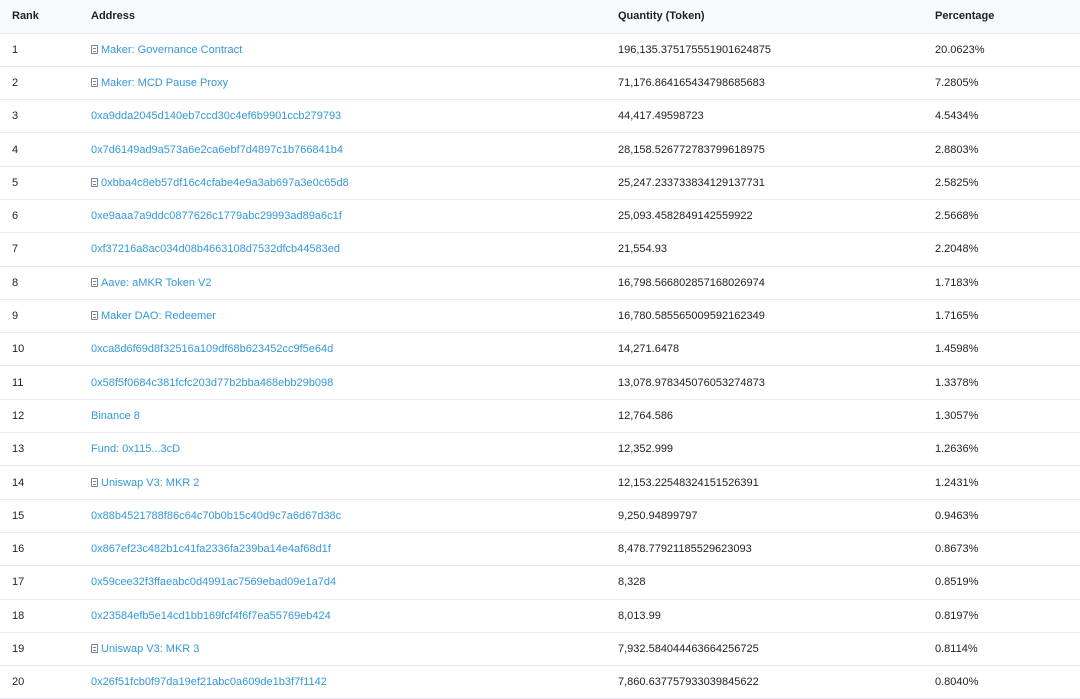 Image resolution: width=1080 pixels, height=699 pixels. What do you see at coordinates (776, 249) in the screenshot?
I see `quantity-cell: 21,554.93` at bounding box center [776, 249].